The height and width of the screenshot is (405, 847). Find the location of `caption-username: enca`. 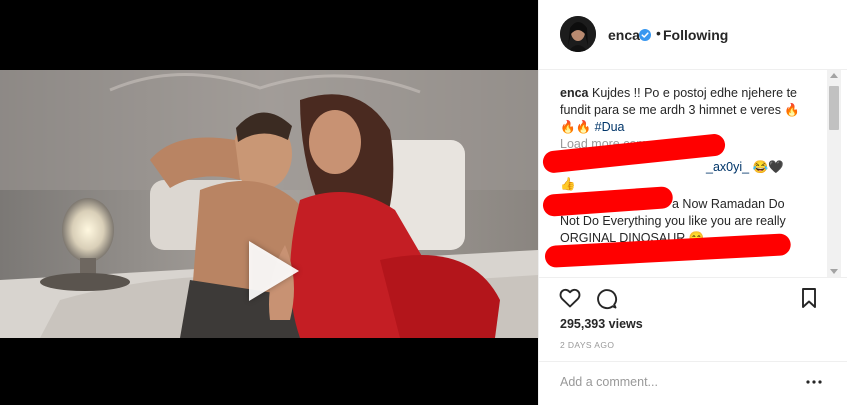

caption-username: enca is located at coordinates (574, 93).